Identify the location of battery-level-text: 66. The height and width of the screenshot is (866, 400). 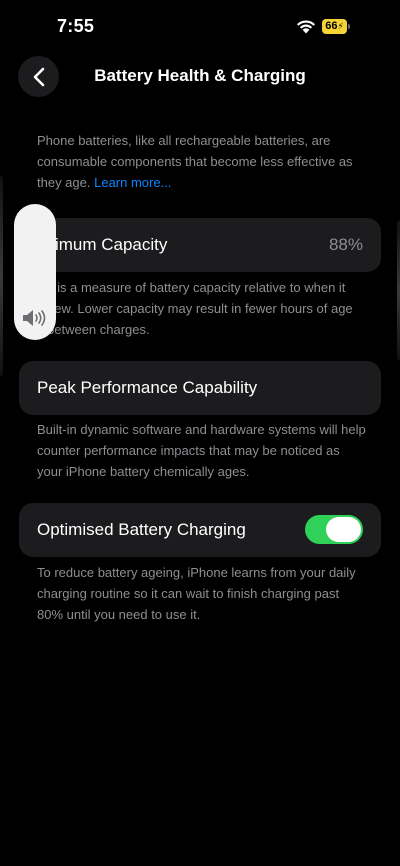
(331, 26).